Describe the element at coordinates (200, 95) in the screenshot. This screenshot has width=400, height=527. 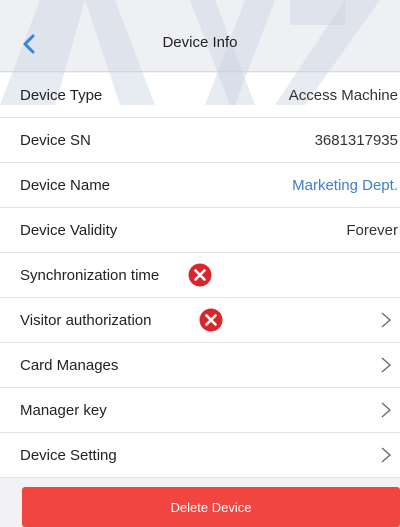
I see `row-device-type: Device Type Access Machine` at that location.